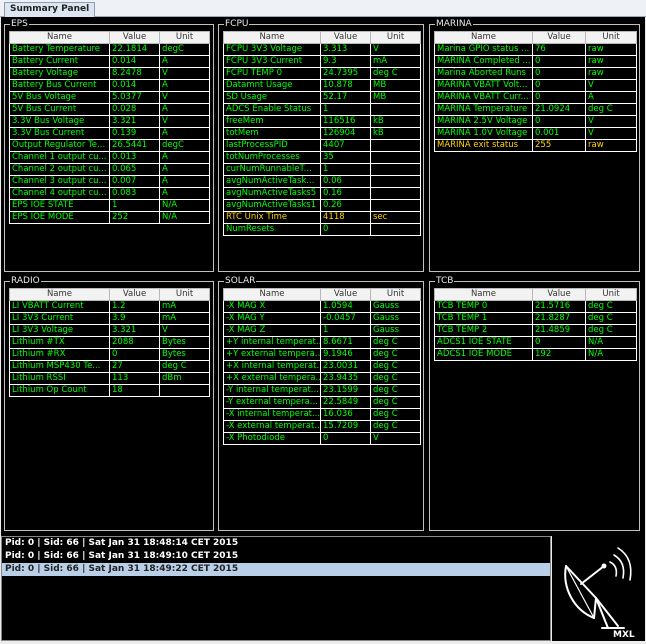  What do you see at coordinates (109, 318) in the screenshot?
I see `table-row: LI 3V3 Current 3.9 mA` at bounding box center [109, 318].